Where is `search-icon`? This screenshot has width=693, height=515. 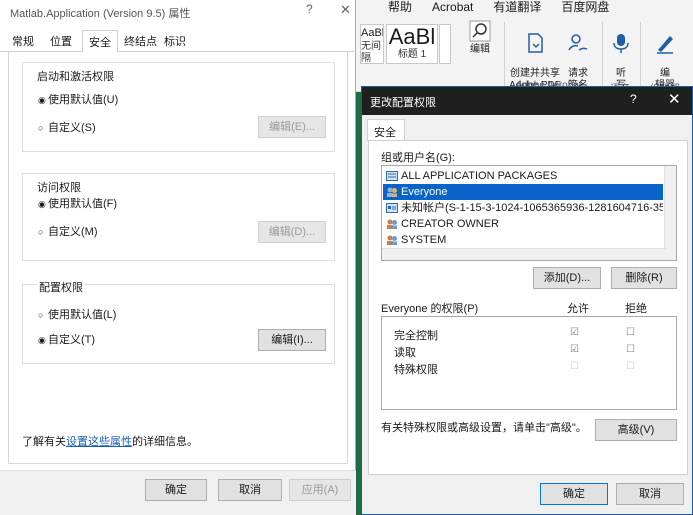 search-icon is located at coordinates (480, 31).